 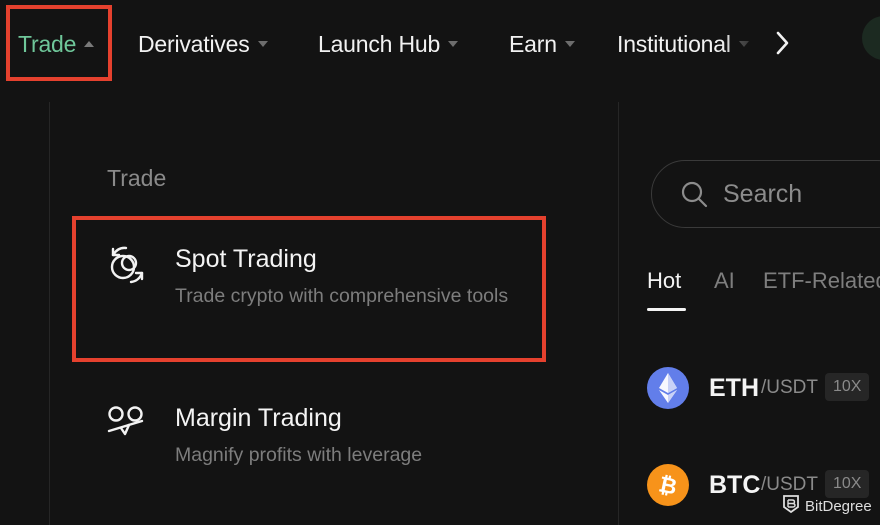 What do you see at coordinates (763, 194) in the screenshot?
I see `search-placeholder: Search` at bounding box center [763, 194].